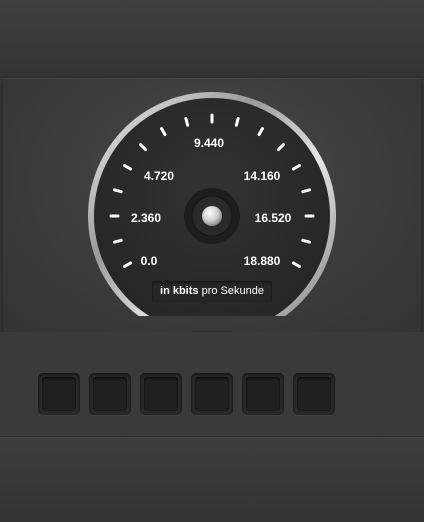  Describe the element at coordinates (188, 394) in the screenshot. I see `digit-display` at that location.